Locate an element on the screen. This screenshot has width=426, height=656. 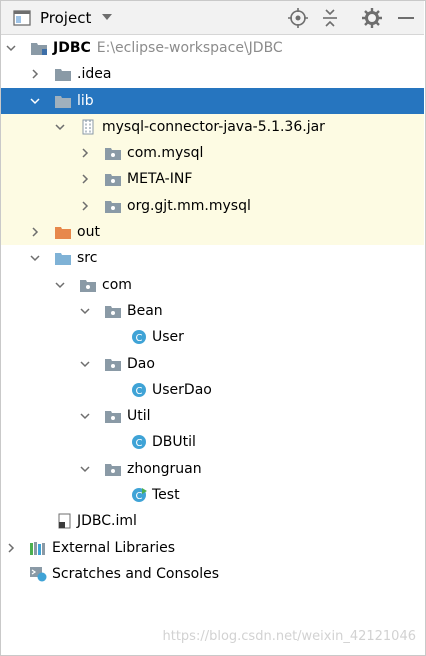
tree-item-com-mysql: com.mysql is located at coordinates (212, 153).